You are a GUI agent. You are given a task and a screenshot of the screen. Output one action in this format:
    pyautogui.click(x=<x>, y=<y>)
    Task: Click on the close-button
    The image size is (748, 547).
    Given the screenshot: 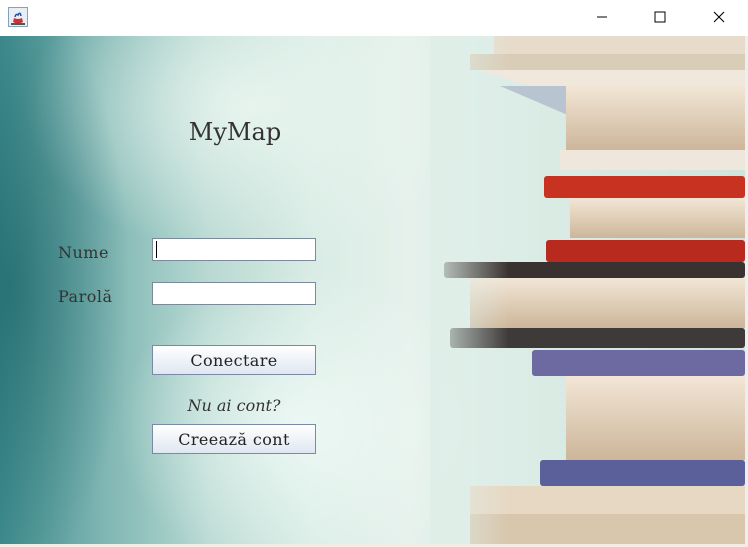 What is the action you would take?
    pyautogui.click(x=719, y=17)
    